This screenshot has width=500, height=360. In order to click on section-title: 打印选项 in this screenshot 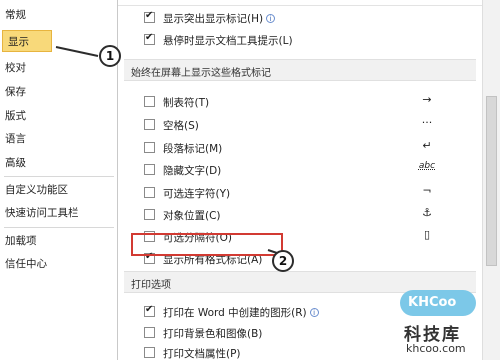, I will do `click(151, 285)`.